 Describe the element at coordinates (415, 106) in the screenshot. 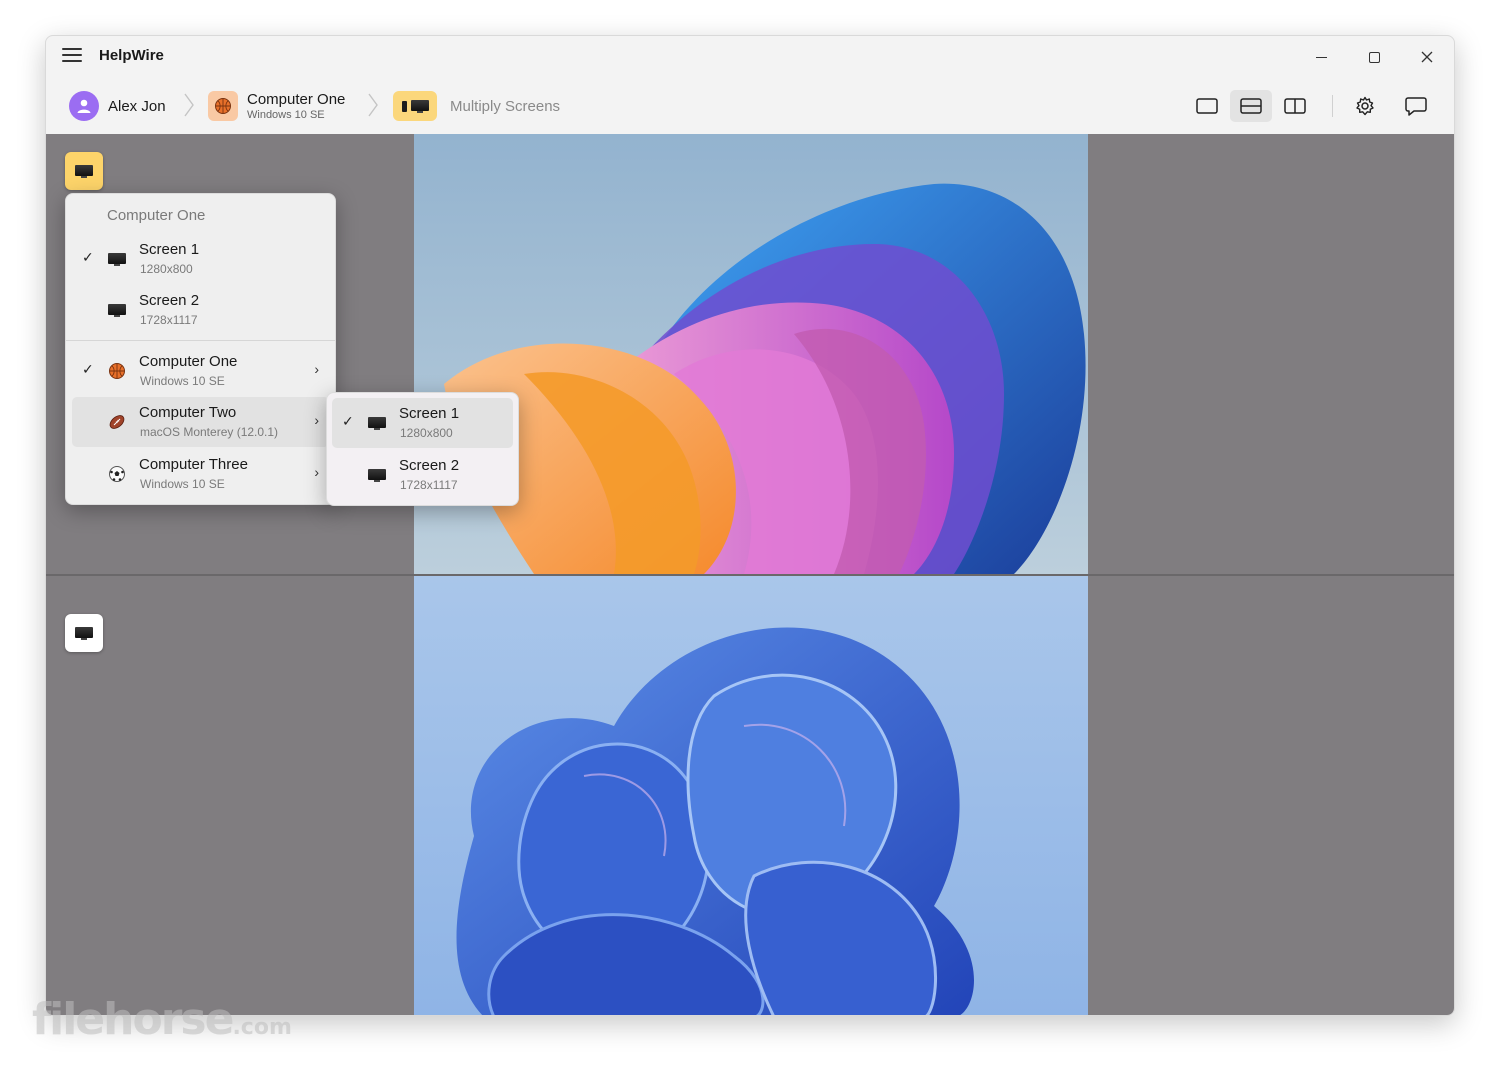

I see `multiple-screens-icon` at that location.